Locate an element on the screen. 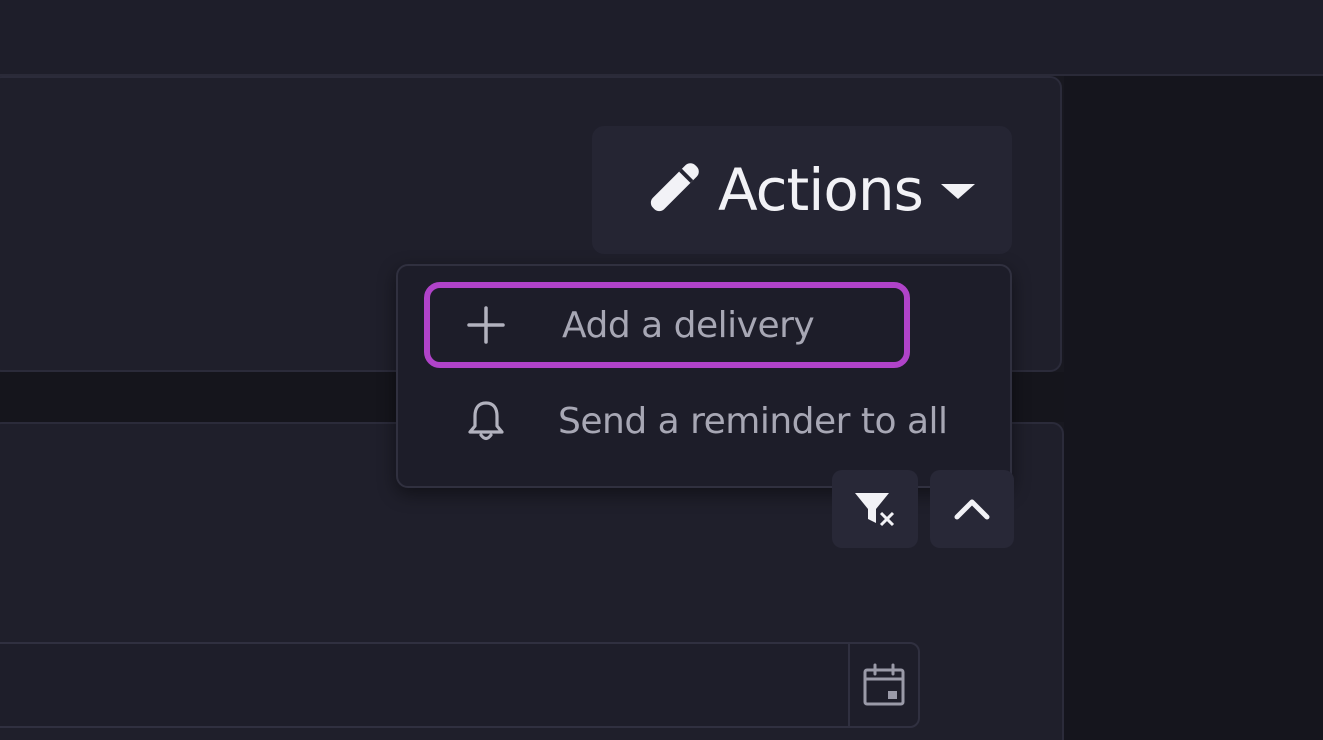 The image size is (1323, 740). top-bar is located at coordinates (661, 38).